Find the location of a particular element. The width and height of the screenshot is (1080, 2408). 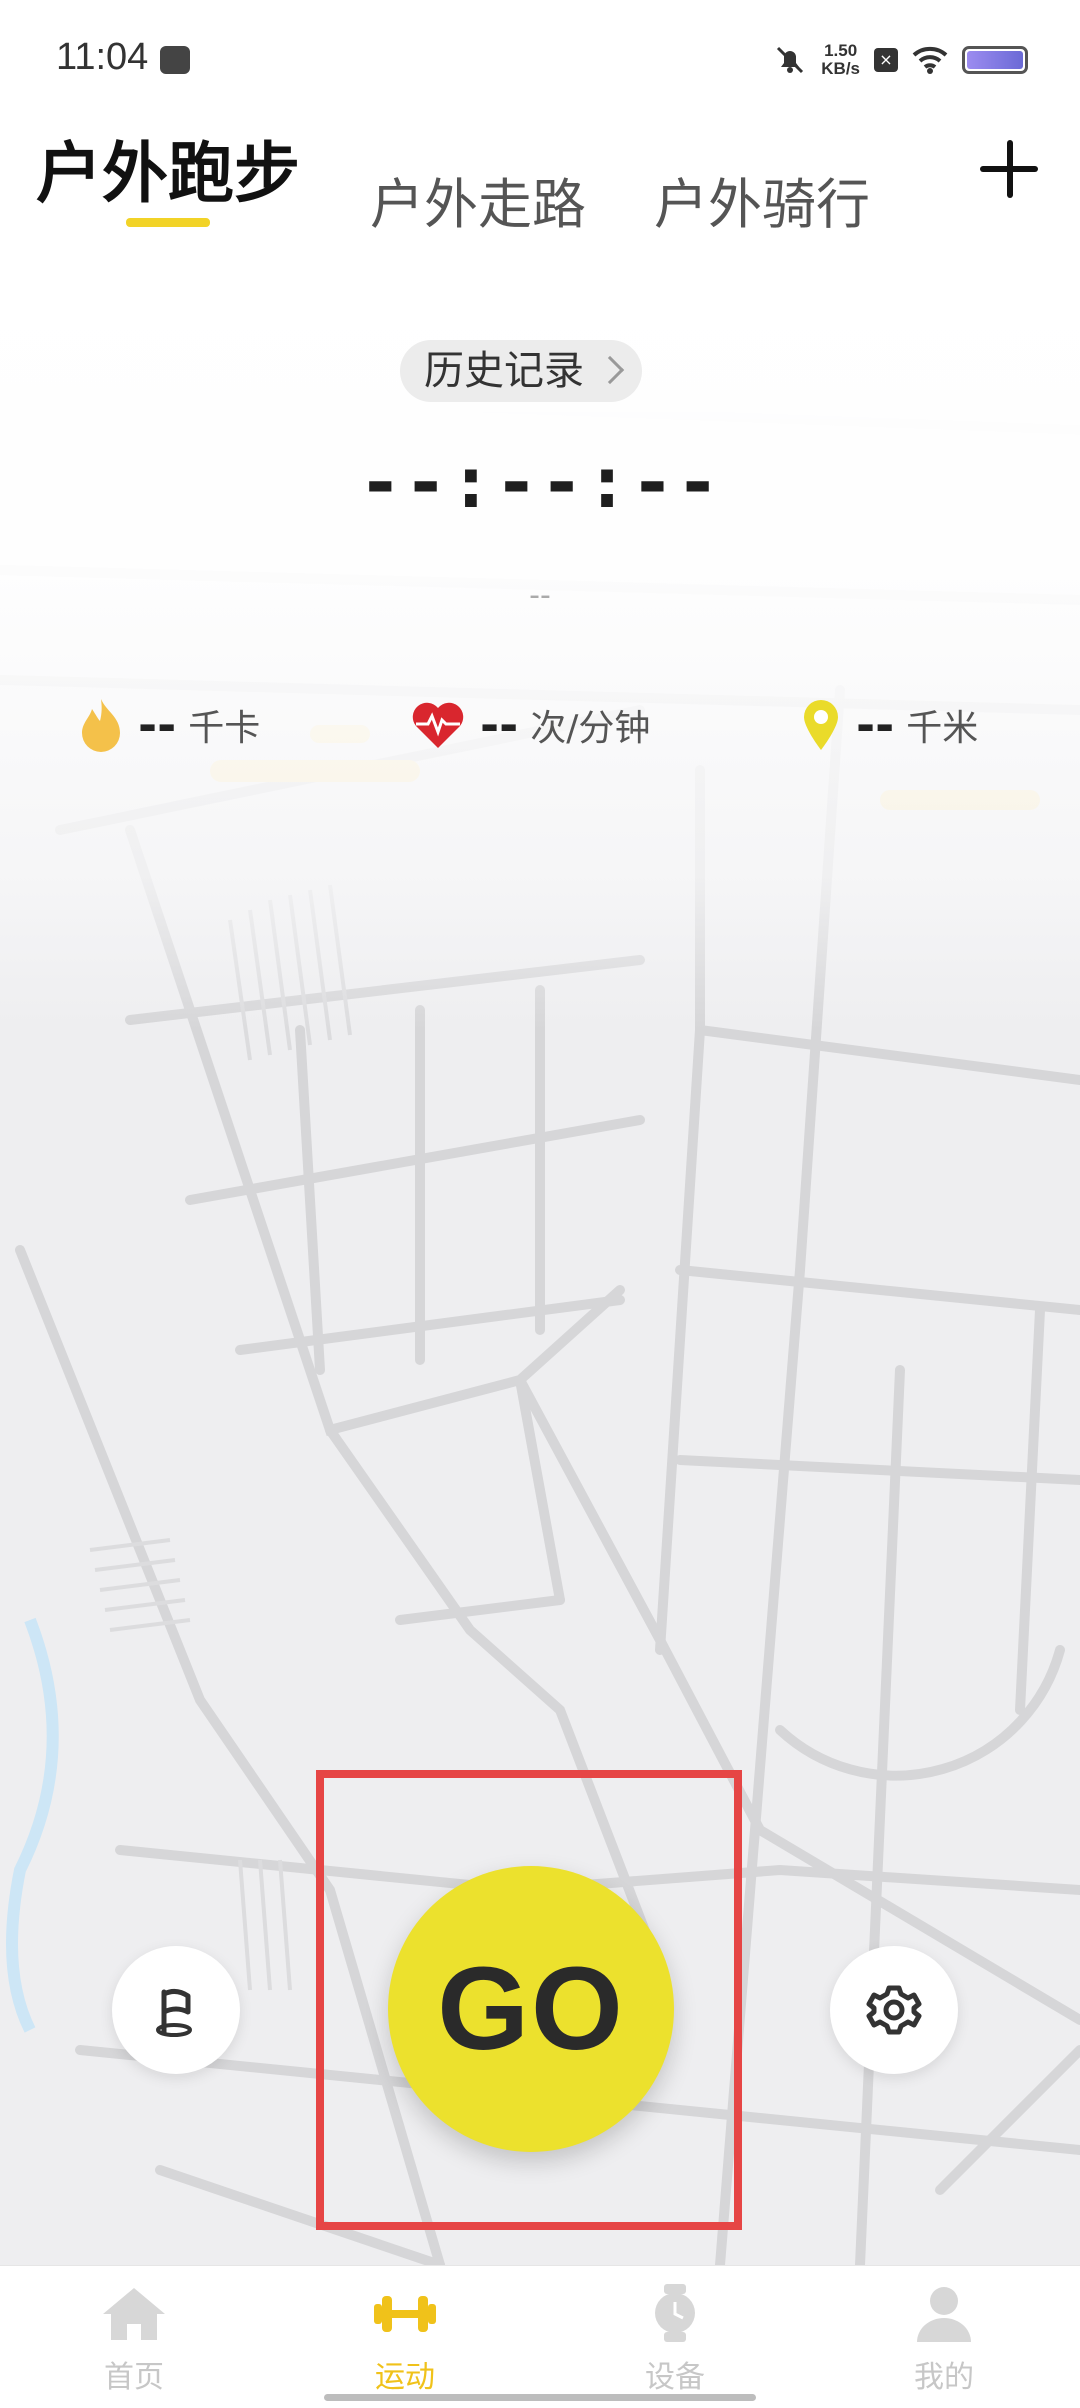

bottom-navigation: 首页 运动 设备 我的 is located at coordinates (540, 2336).